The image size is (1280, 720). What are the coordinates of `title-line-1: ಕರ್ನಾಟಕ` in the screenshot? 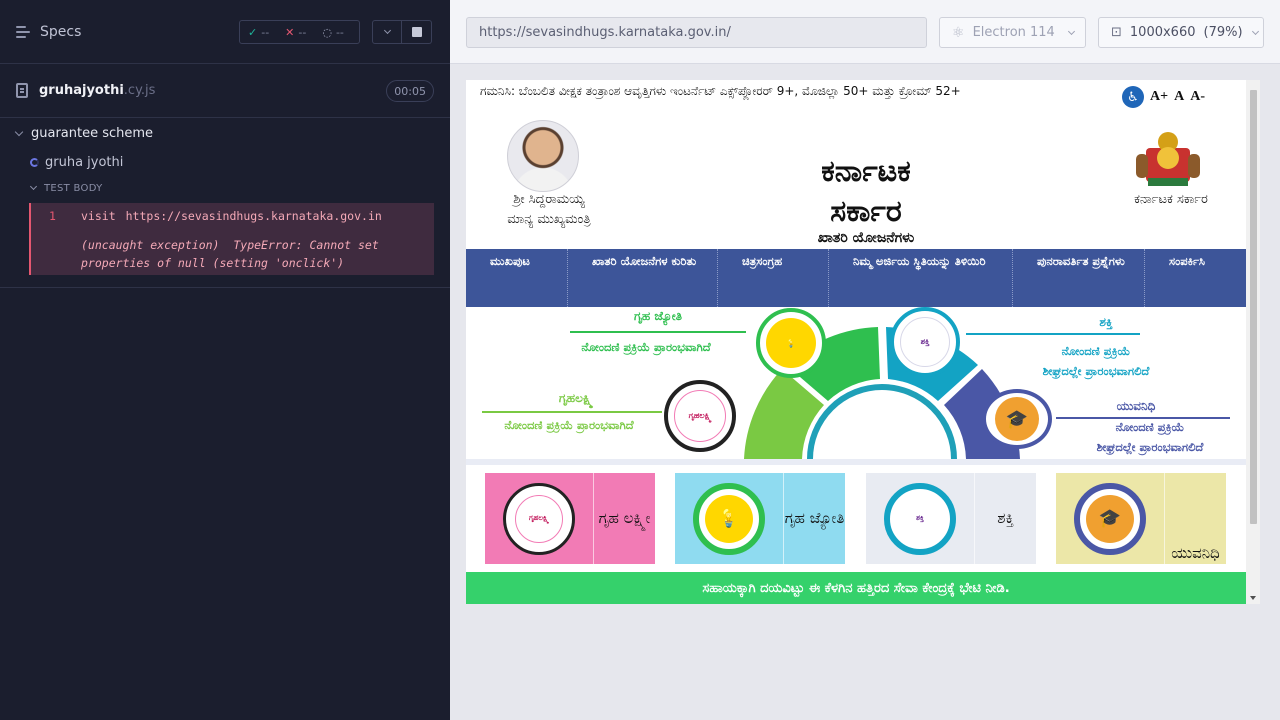 It's located at (866, 171).